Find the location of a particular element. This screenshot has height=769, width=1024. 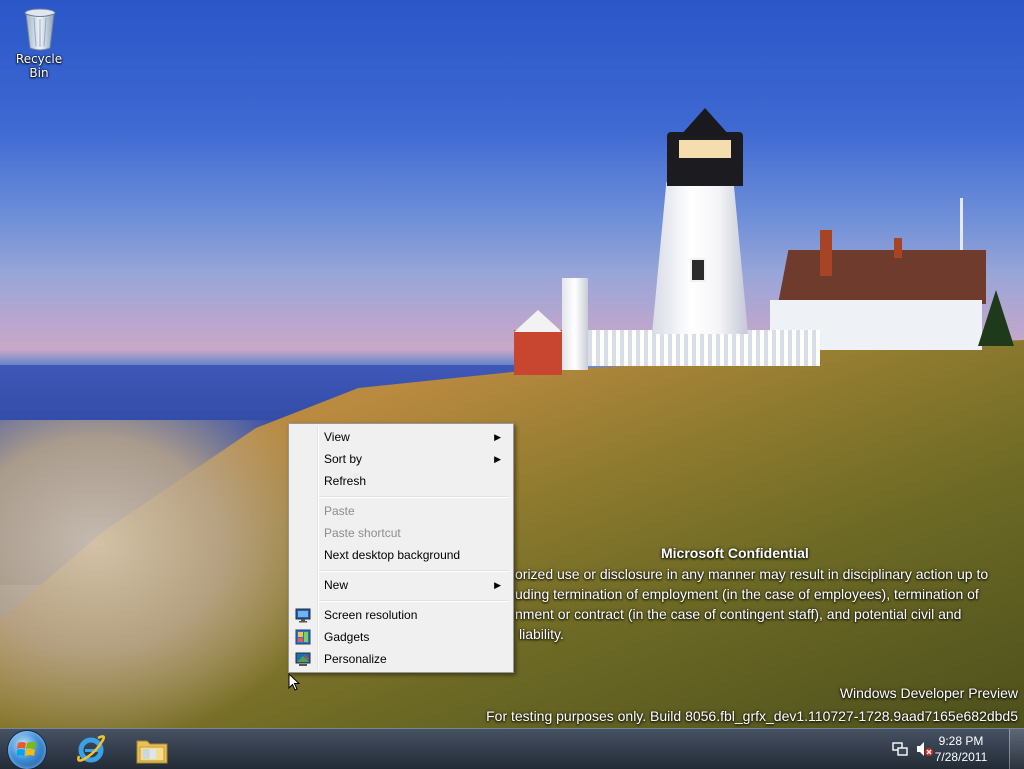

taskbar: 9:28 PM 7/28/2011 is located at coordinates (512, 748).